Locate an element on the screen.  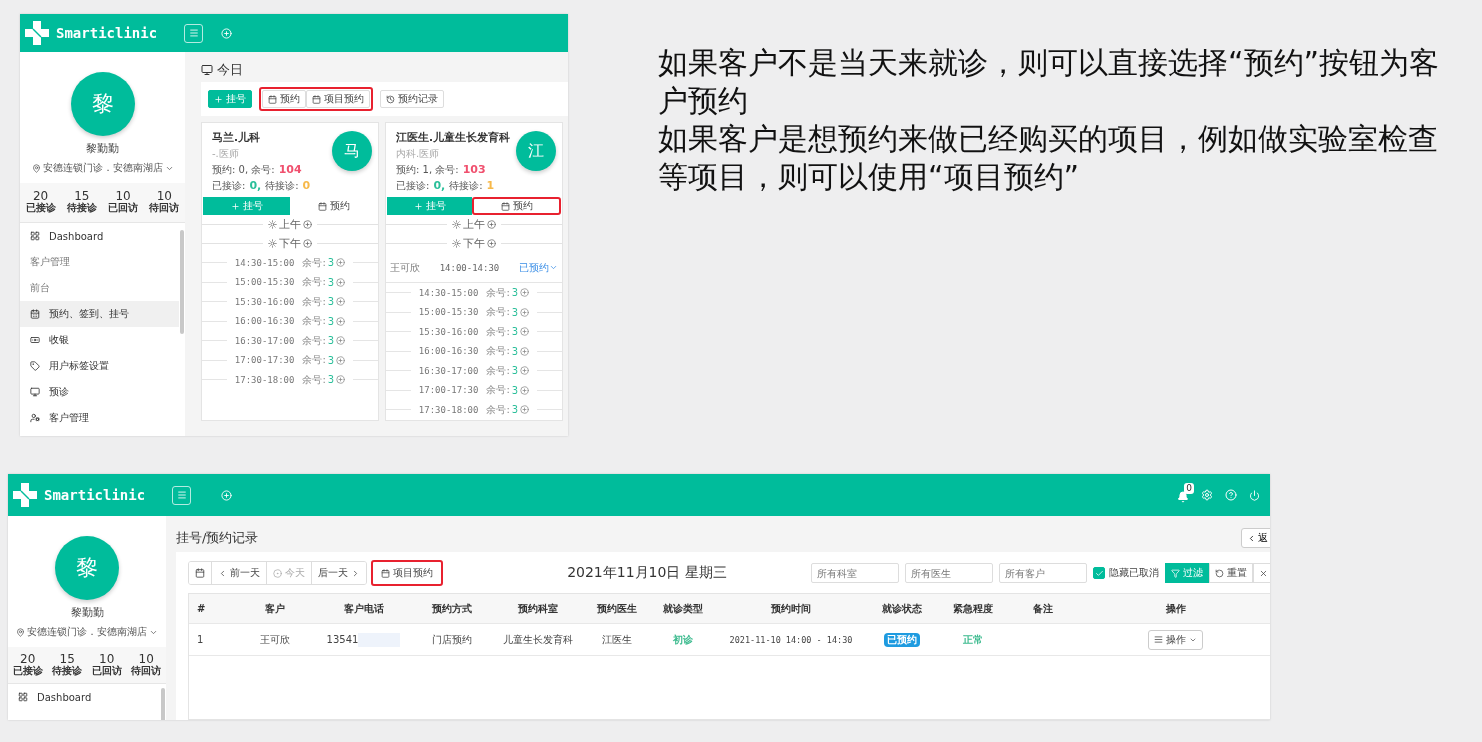
stat-label: 已接诊 is located at coordinates (27, 671).